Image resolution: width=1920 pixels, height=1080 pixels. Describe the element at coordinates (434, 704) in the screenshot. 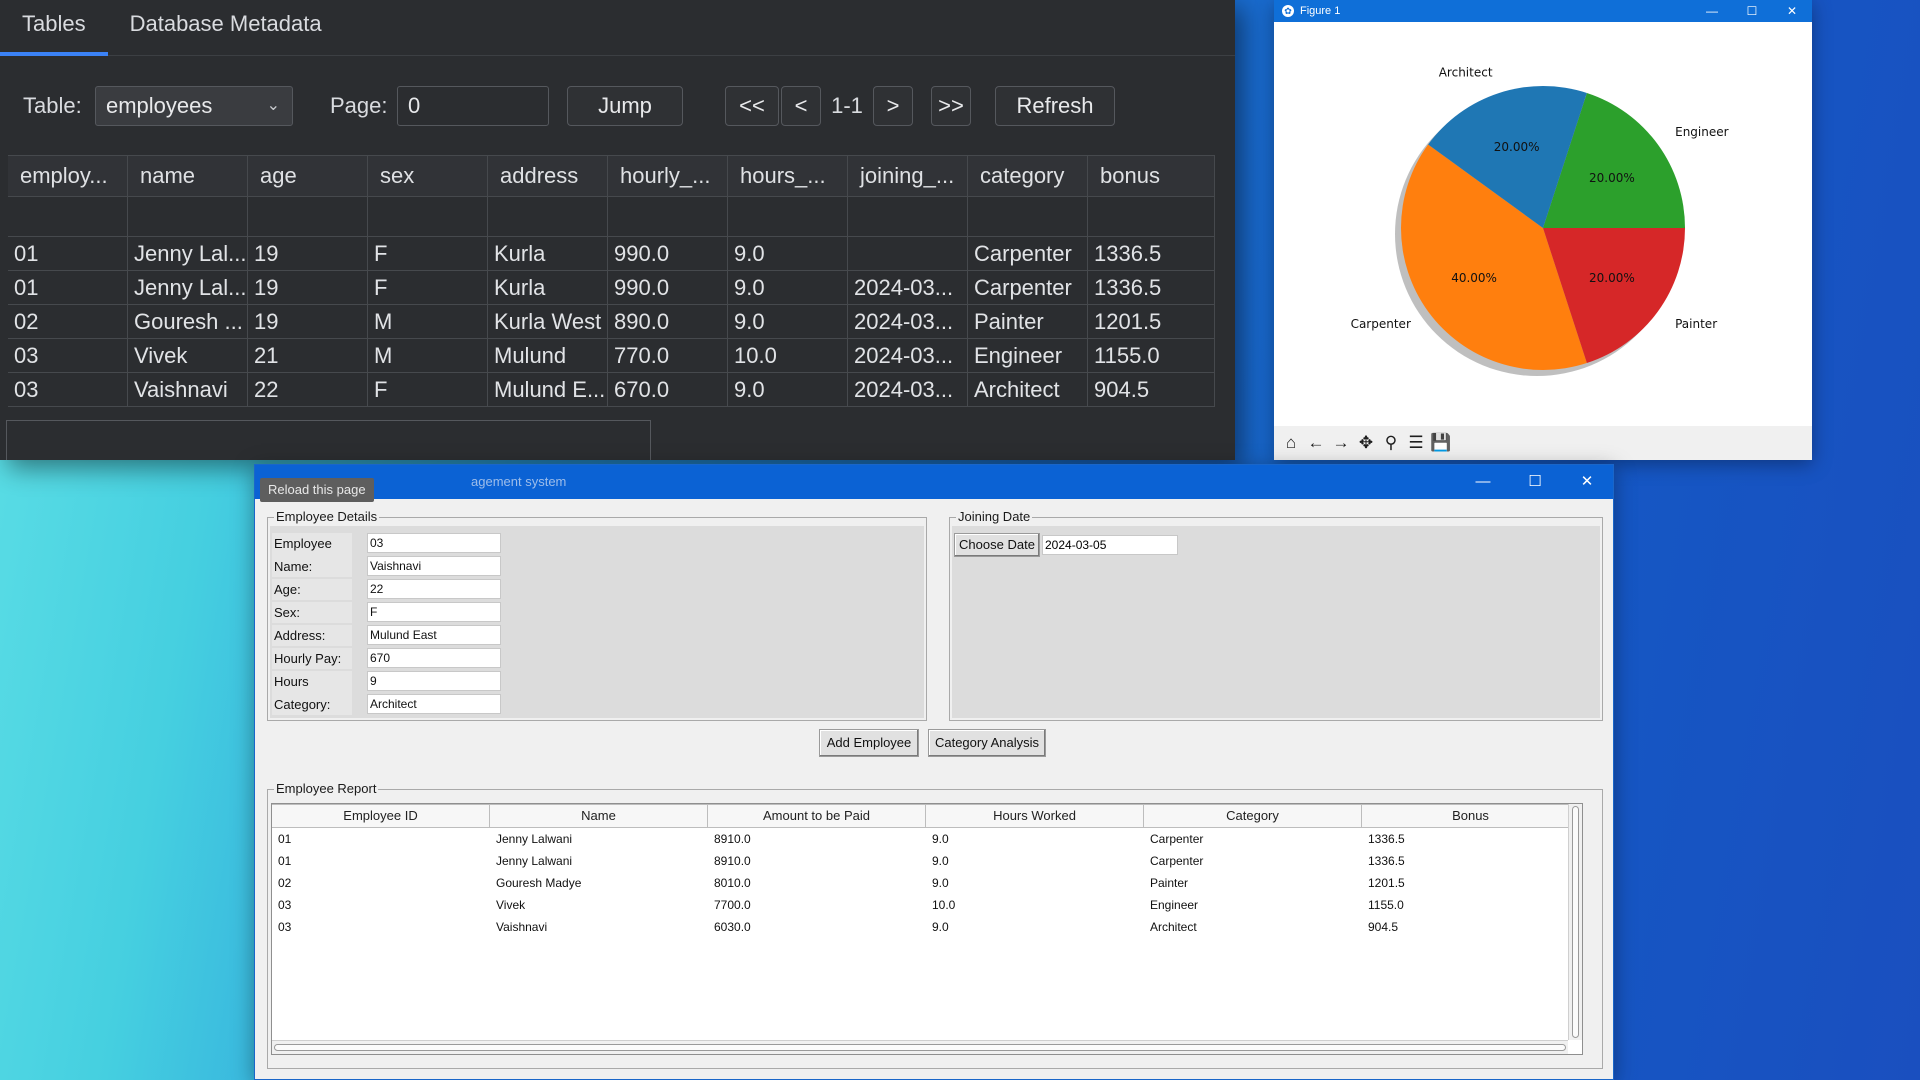

I see `category-input: Architect` at that location.